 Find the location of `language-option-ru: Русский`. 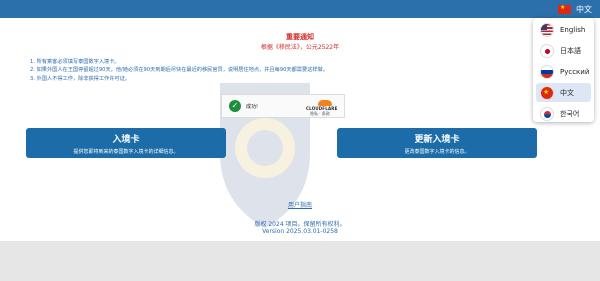

language-option-ru: Русский is located at coordinates (563, 71).